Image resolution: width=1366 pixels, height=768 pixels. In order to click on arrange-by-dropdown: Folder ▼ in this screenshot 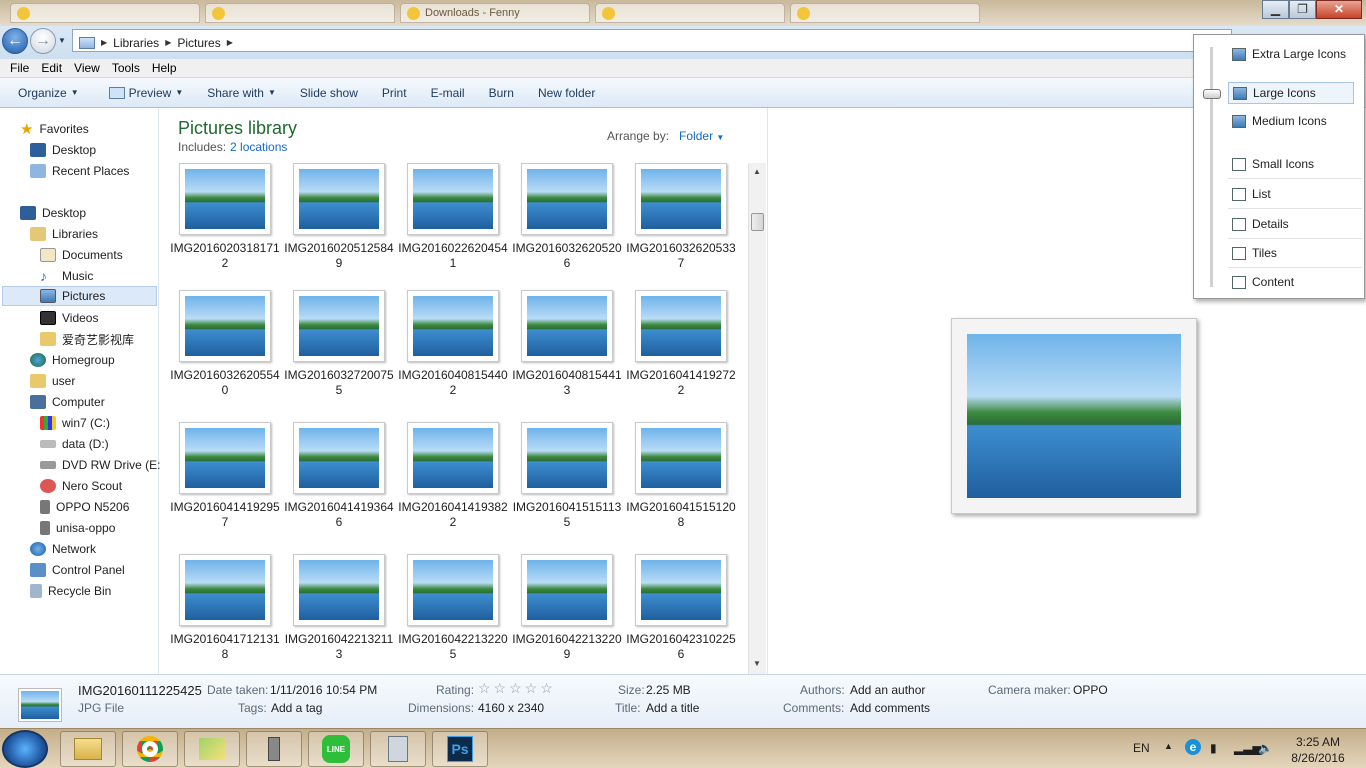, I will do `click(701, 136)`.